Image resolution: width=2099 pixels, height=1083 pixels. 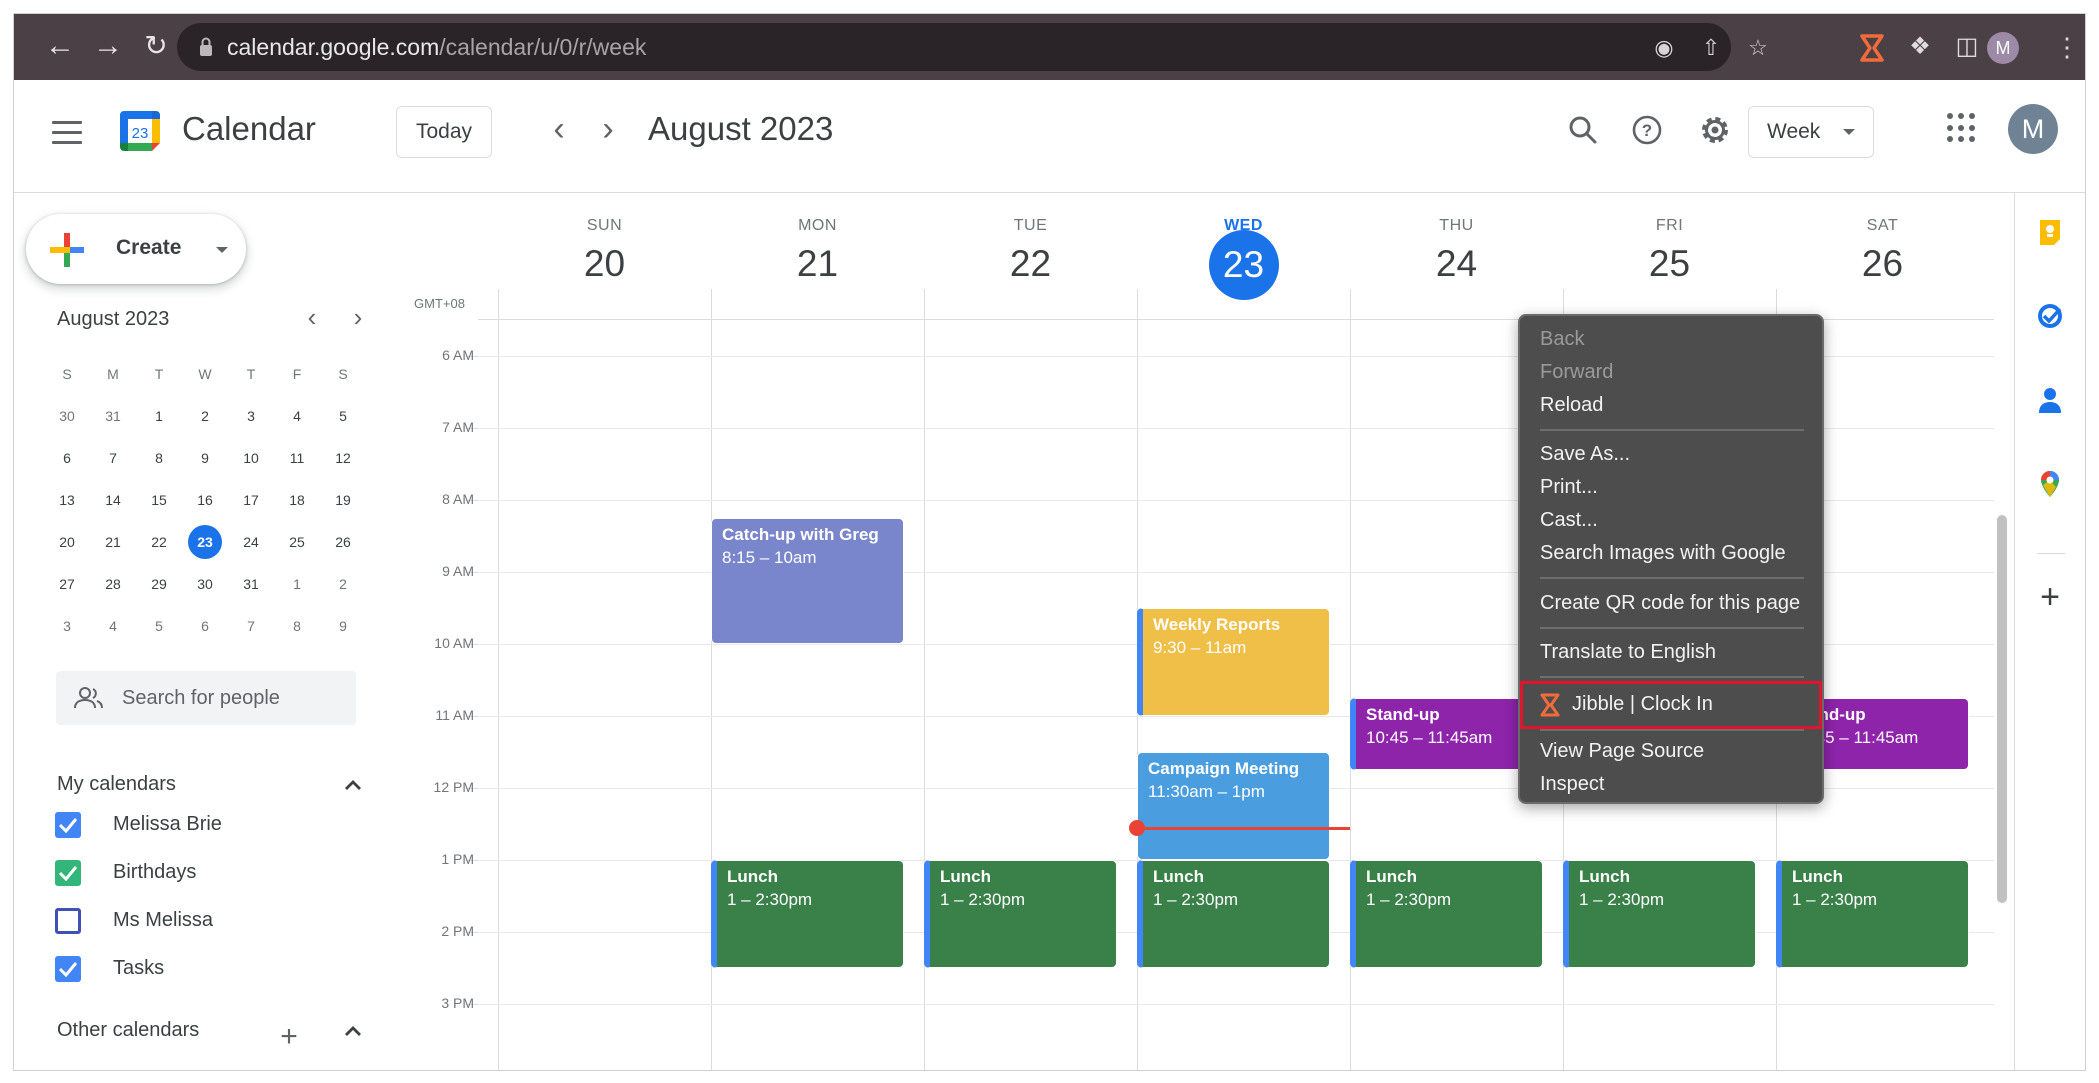 I want to click on google-apps-grid-icon, so click(x=1962, y=128).